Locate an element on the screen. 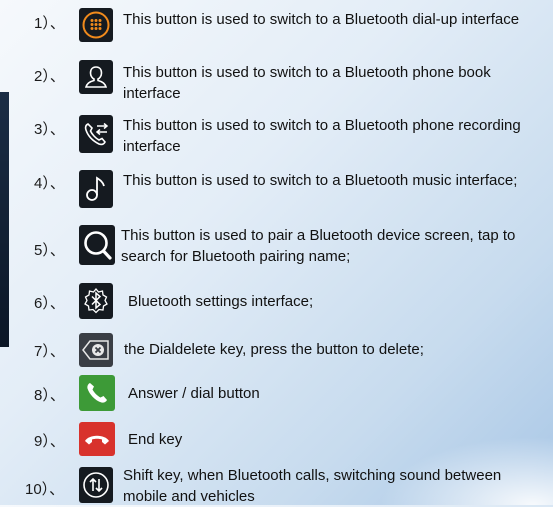 Image resolution: width=553 pixels, height=507 pixels. item-description: Bluetooth settings interface; is located at coordinates (221, 301).